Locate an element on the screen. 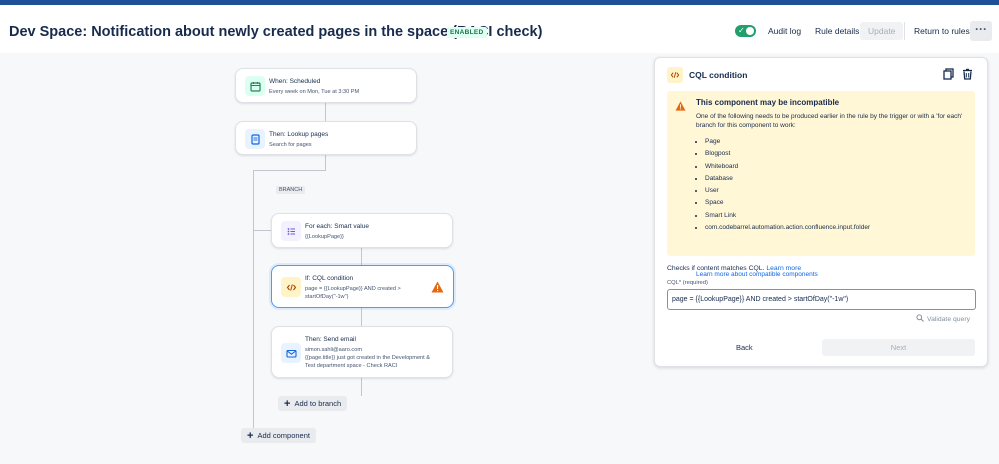  button-label: Add to branch is located at coordinates (318, 403).